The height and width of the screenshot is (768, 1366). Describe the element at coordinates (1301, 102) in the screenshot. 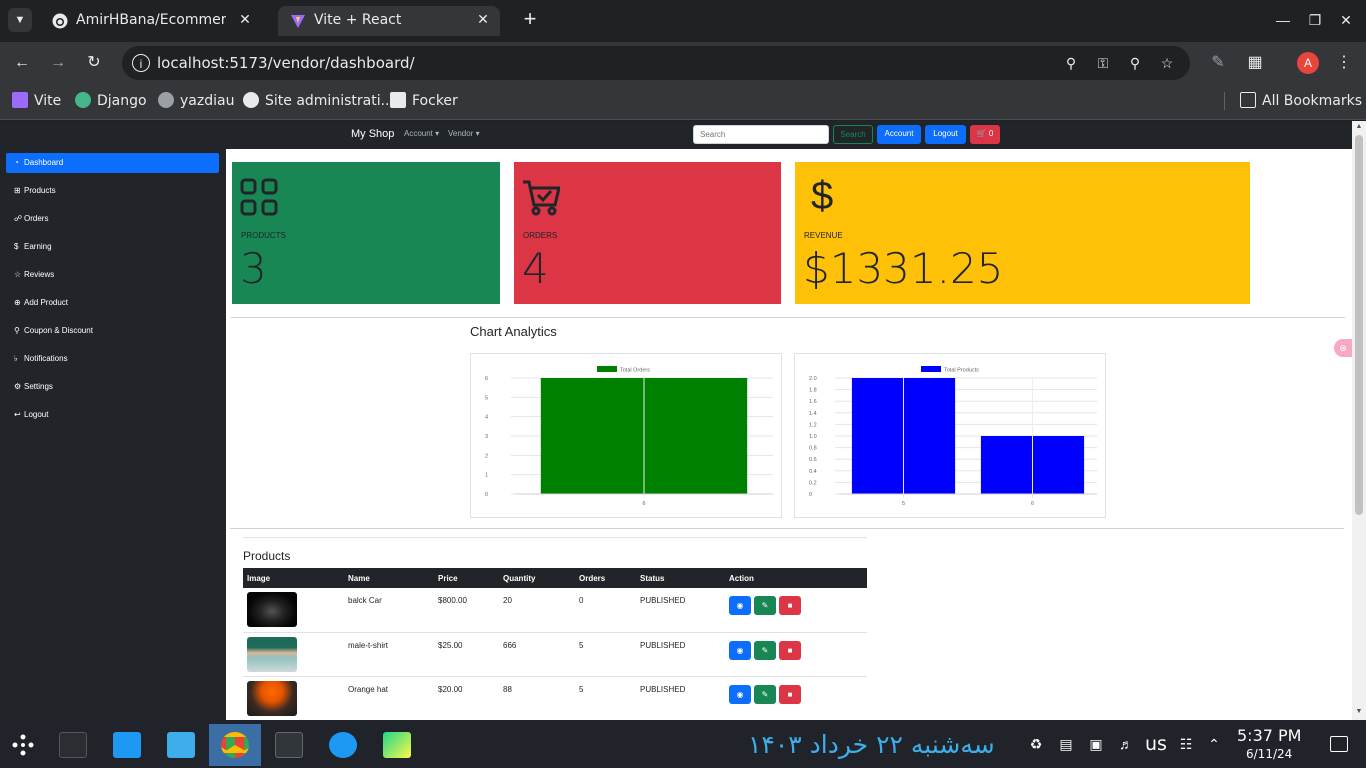

I see `all-bookmarks: All Bookmarks` at that location.